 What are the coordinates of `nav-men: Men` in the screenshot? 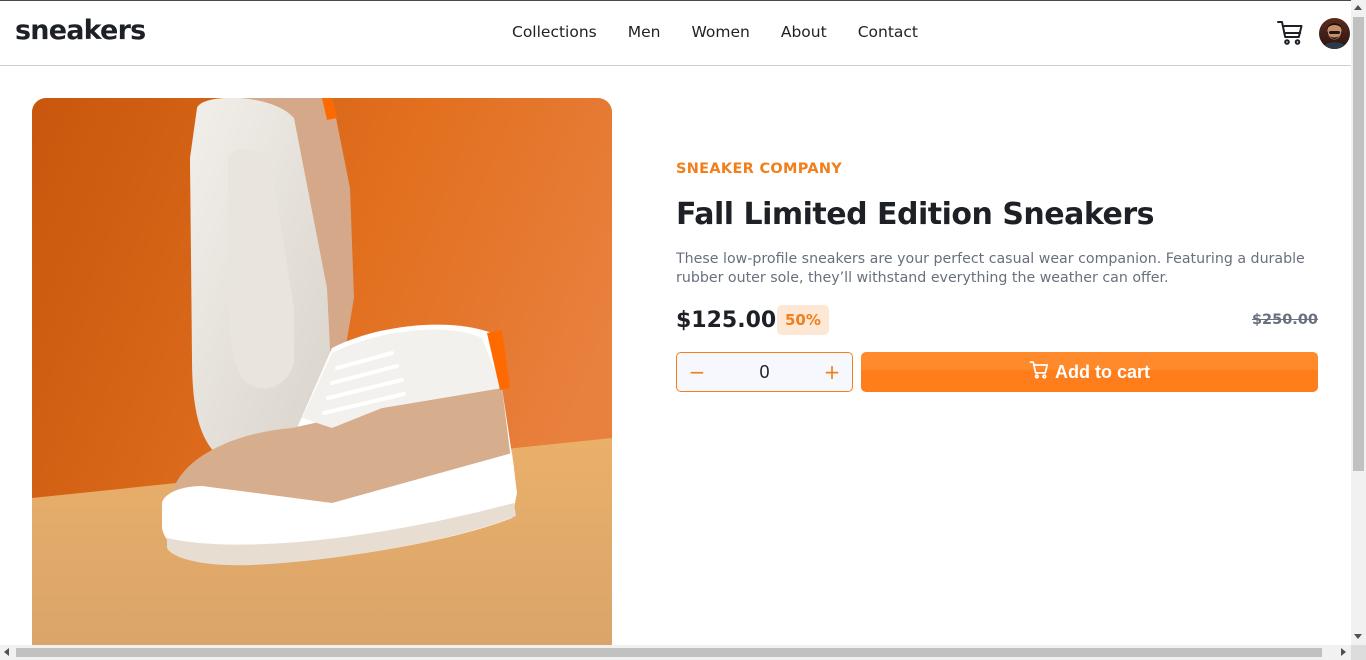 It's located at (644, 32).